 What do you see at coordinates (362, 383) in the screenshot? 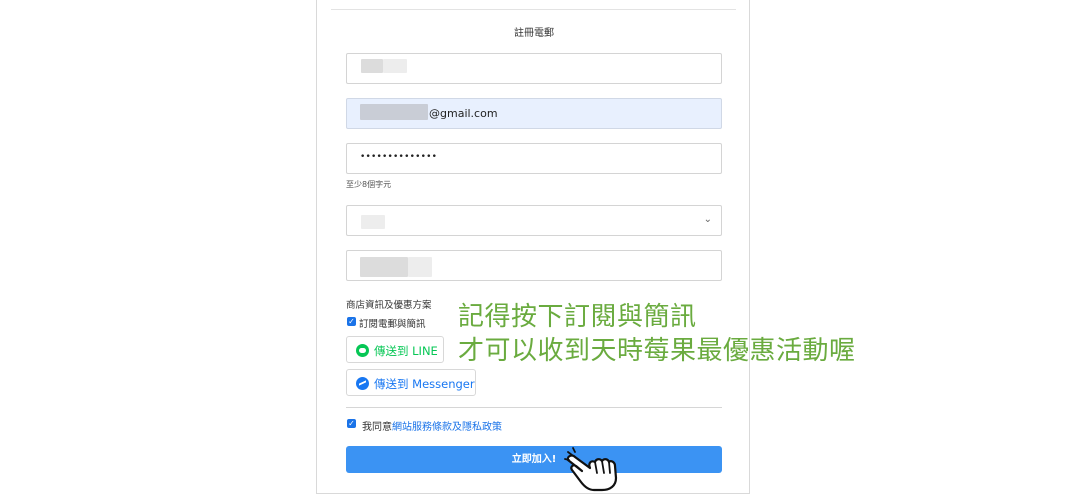
I see `messenger-icon` at bounding box center [362, 383].